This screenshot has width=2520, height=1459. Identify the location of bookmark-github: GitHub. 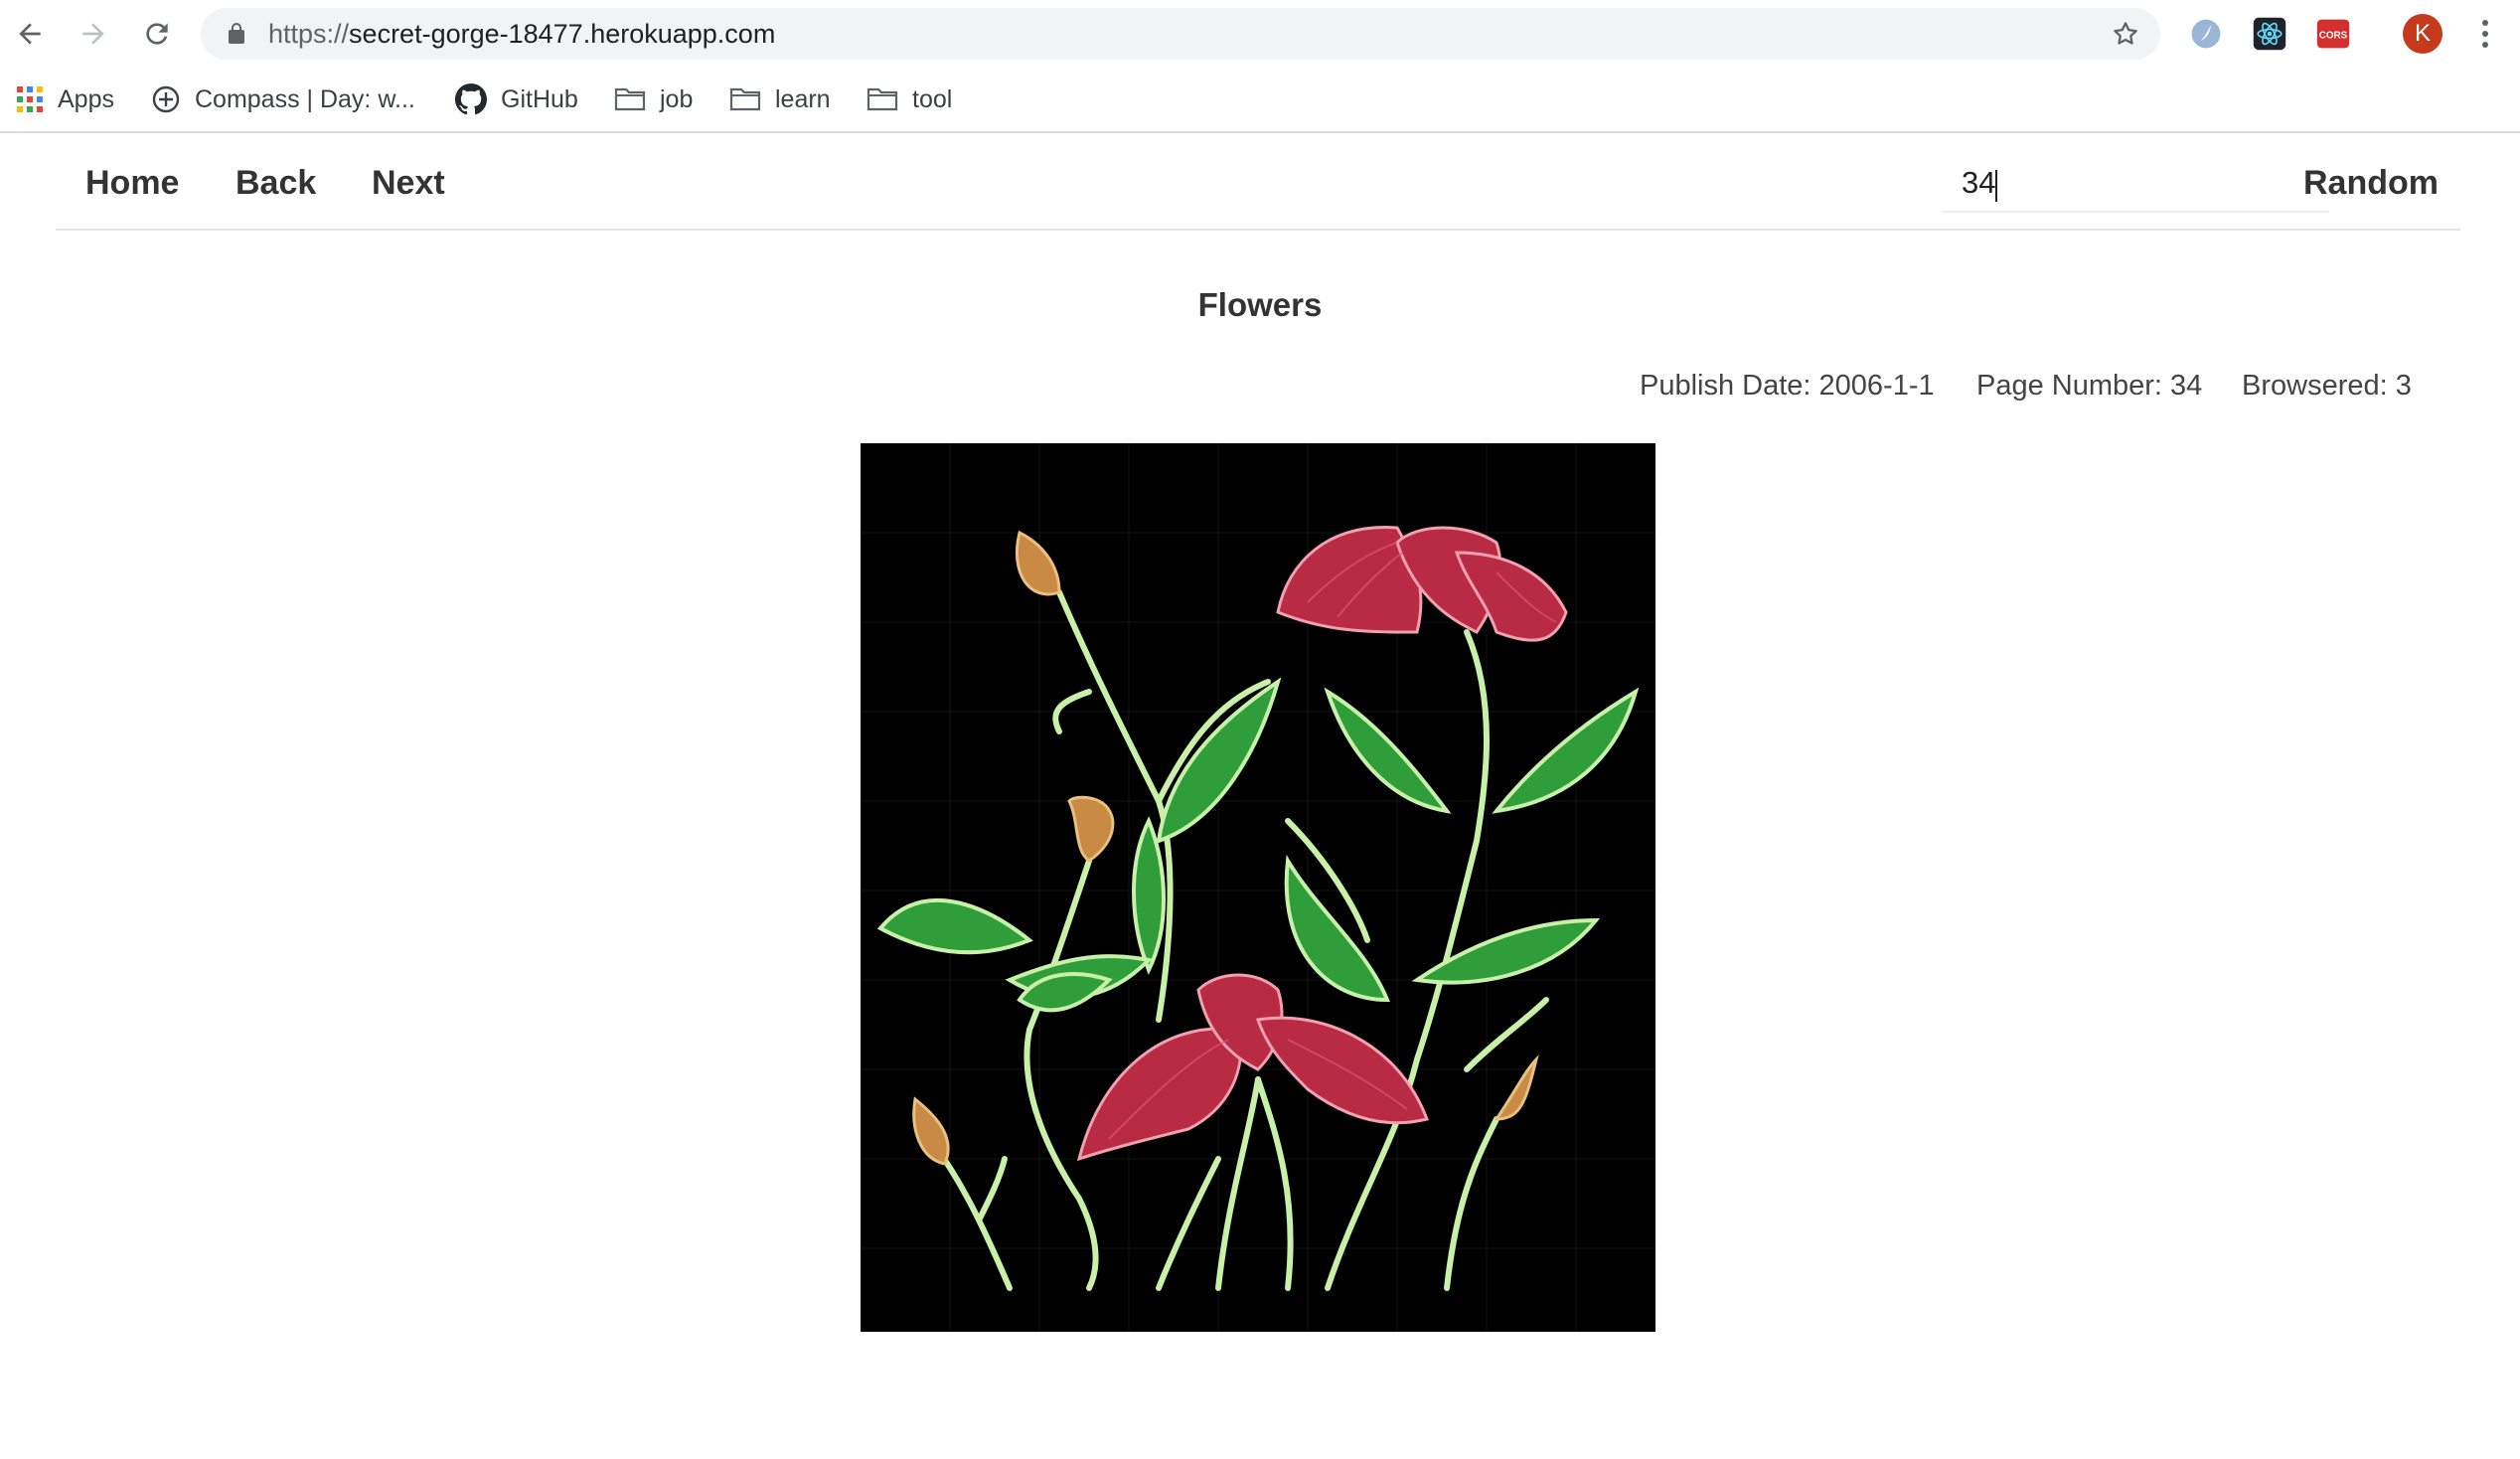
(516, 99).